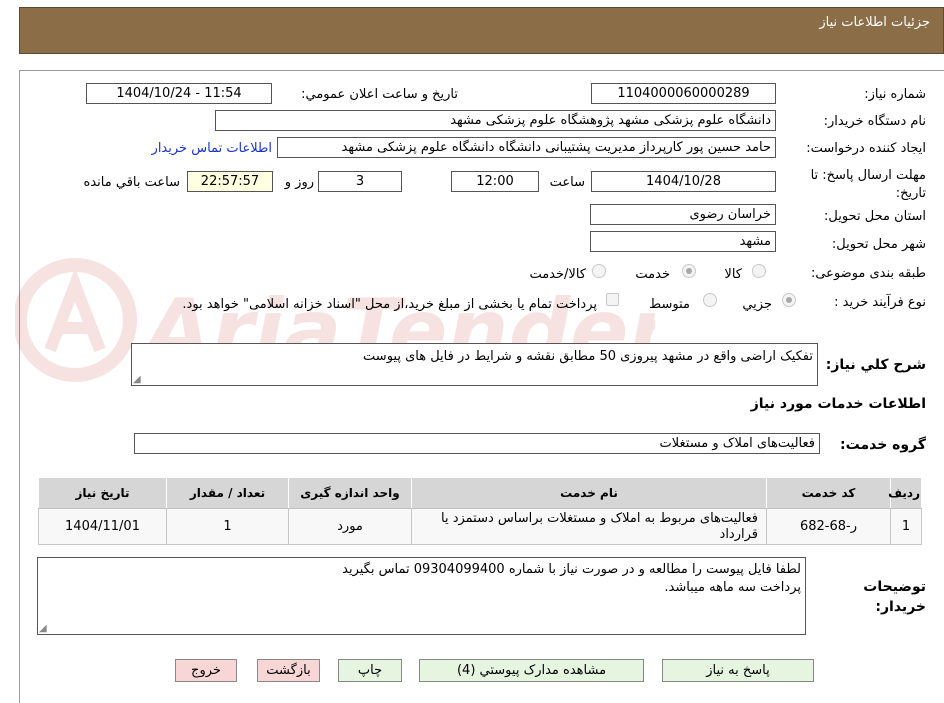 The width and height of the screenshot is (944, 703). Describe the element at coordinates (710, 300) in the screenshot. I see `process-medium-radio` at that location.